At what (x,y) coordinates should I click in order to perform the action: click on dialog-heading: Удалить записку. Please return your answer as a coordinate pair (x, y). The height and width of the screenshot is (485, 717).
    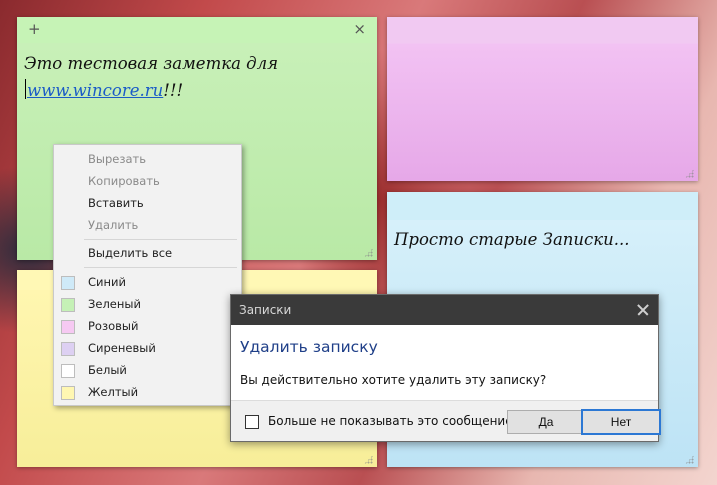
    Looking at the image, I should click on (309, 347).